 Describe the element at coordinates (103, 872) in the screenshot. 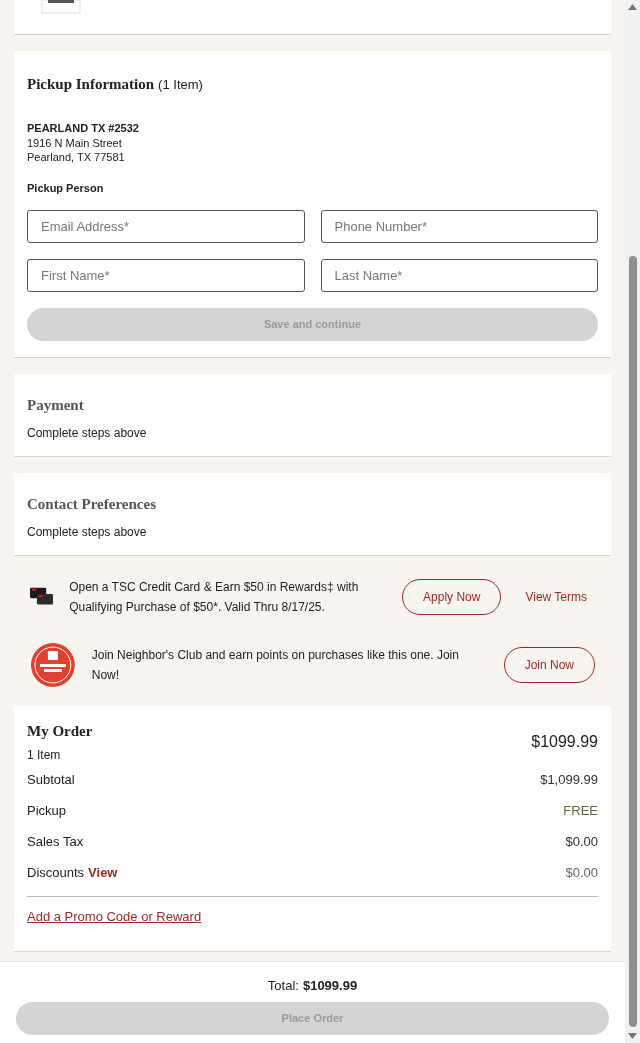

I see `view-link: View` at that location.